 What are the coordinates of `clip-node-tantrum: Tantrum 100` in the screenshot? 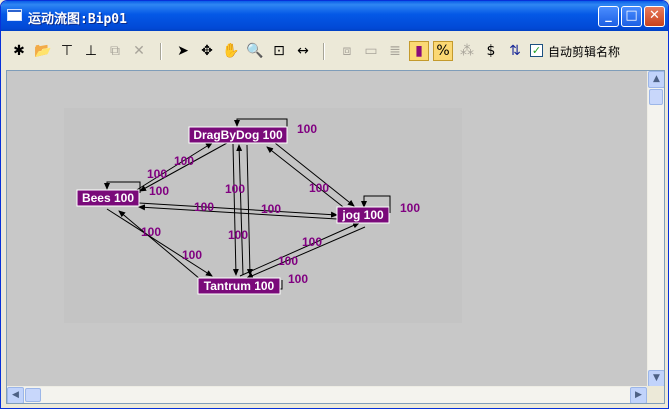 It's located at (239, 286).